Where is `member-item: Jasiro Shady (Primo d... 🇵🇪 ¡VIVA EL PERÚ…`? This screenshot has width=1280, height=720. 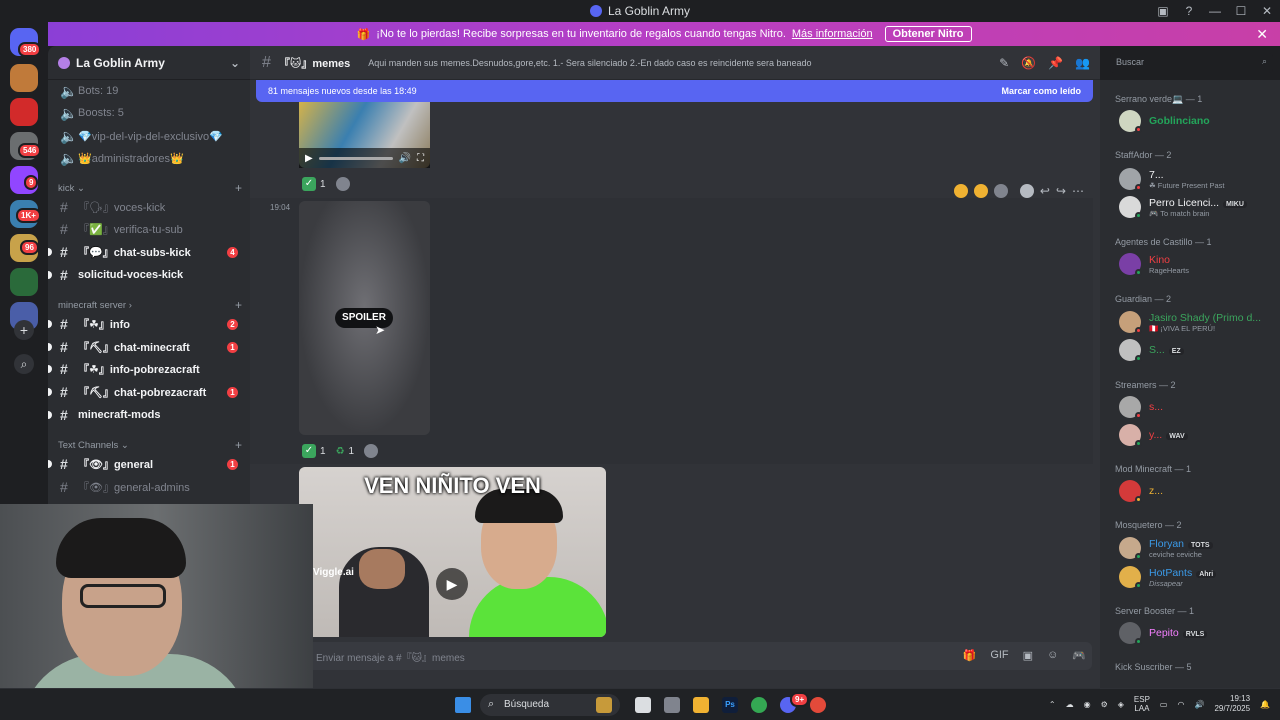
member-item: Jasiro Shady (Primo d... 🇵🇪 ¡VIVA EL PERÚ… is located at coordinates (1196, 322).